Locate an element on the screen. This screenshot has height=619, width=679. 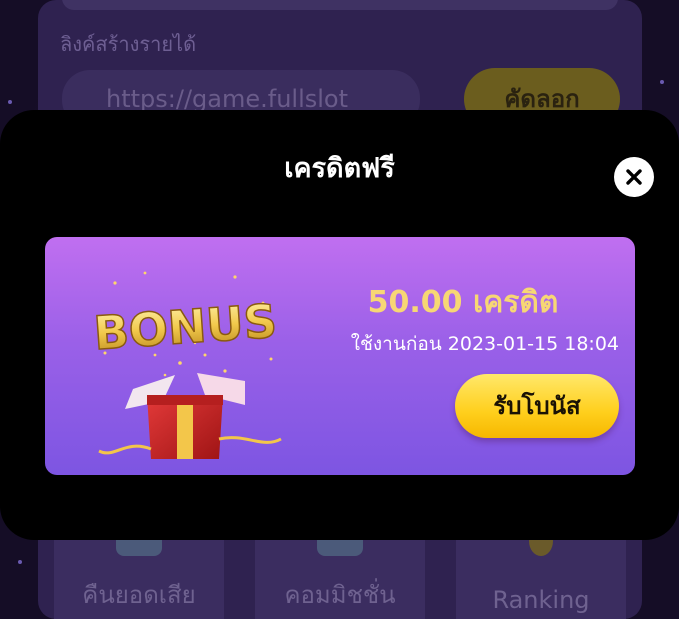
expiry-text: ใช้งานก่อน 2023-01-15 18:04 is located at coordinates (484, 344).